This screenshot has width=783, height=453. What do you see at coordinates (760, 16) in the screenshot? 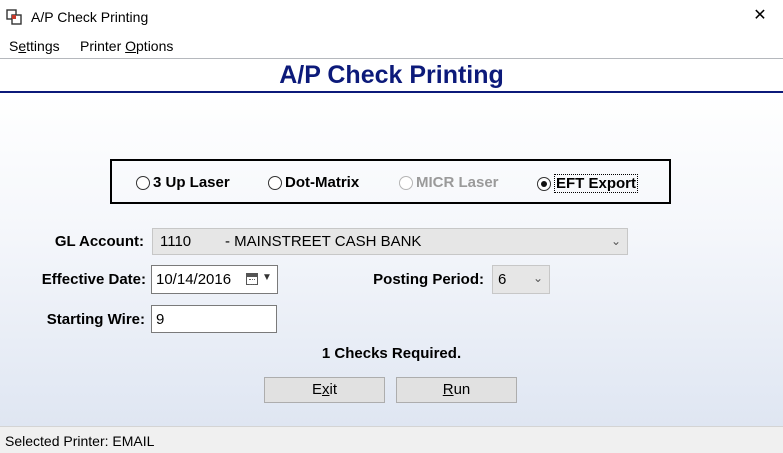
I see `close-button: ✕` at bounding box center [760, 16].